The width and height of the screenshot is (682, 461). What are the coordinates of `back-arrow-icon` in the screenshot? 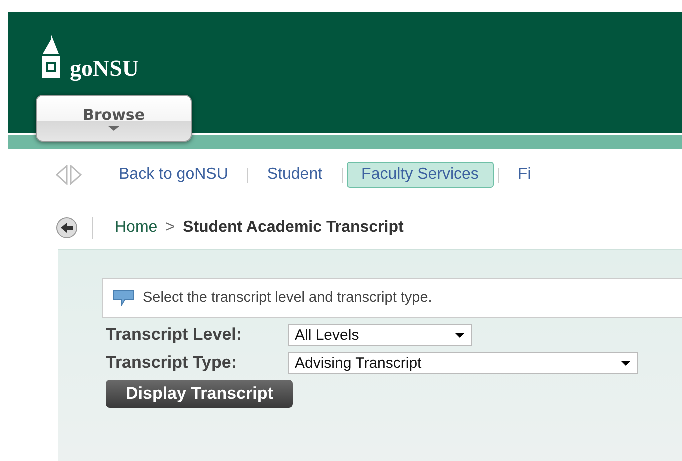 It's located at (62, 175).